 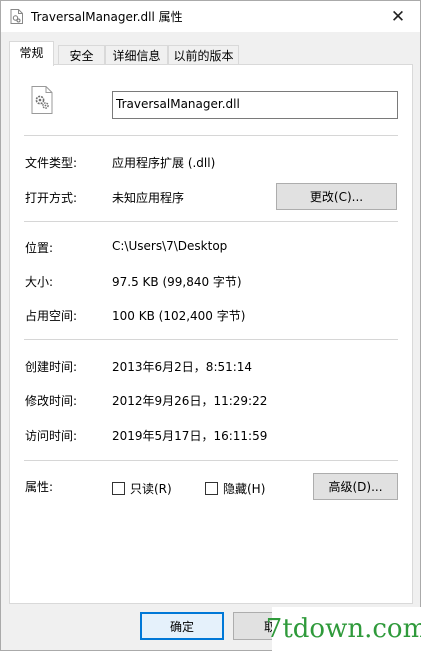 What do you see at coordinates (51, 436) in the screenshot?
I see `accessed-label: 访问时间:` at bounding box center [51, 436].